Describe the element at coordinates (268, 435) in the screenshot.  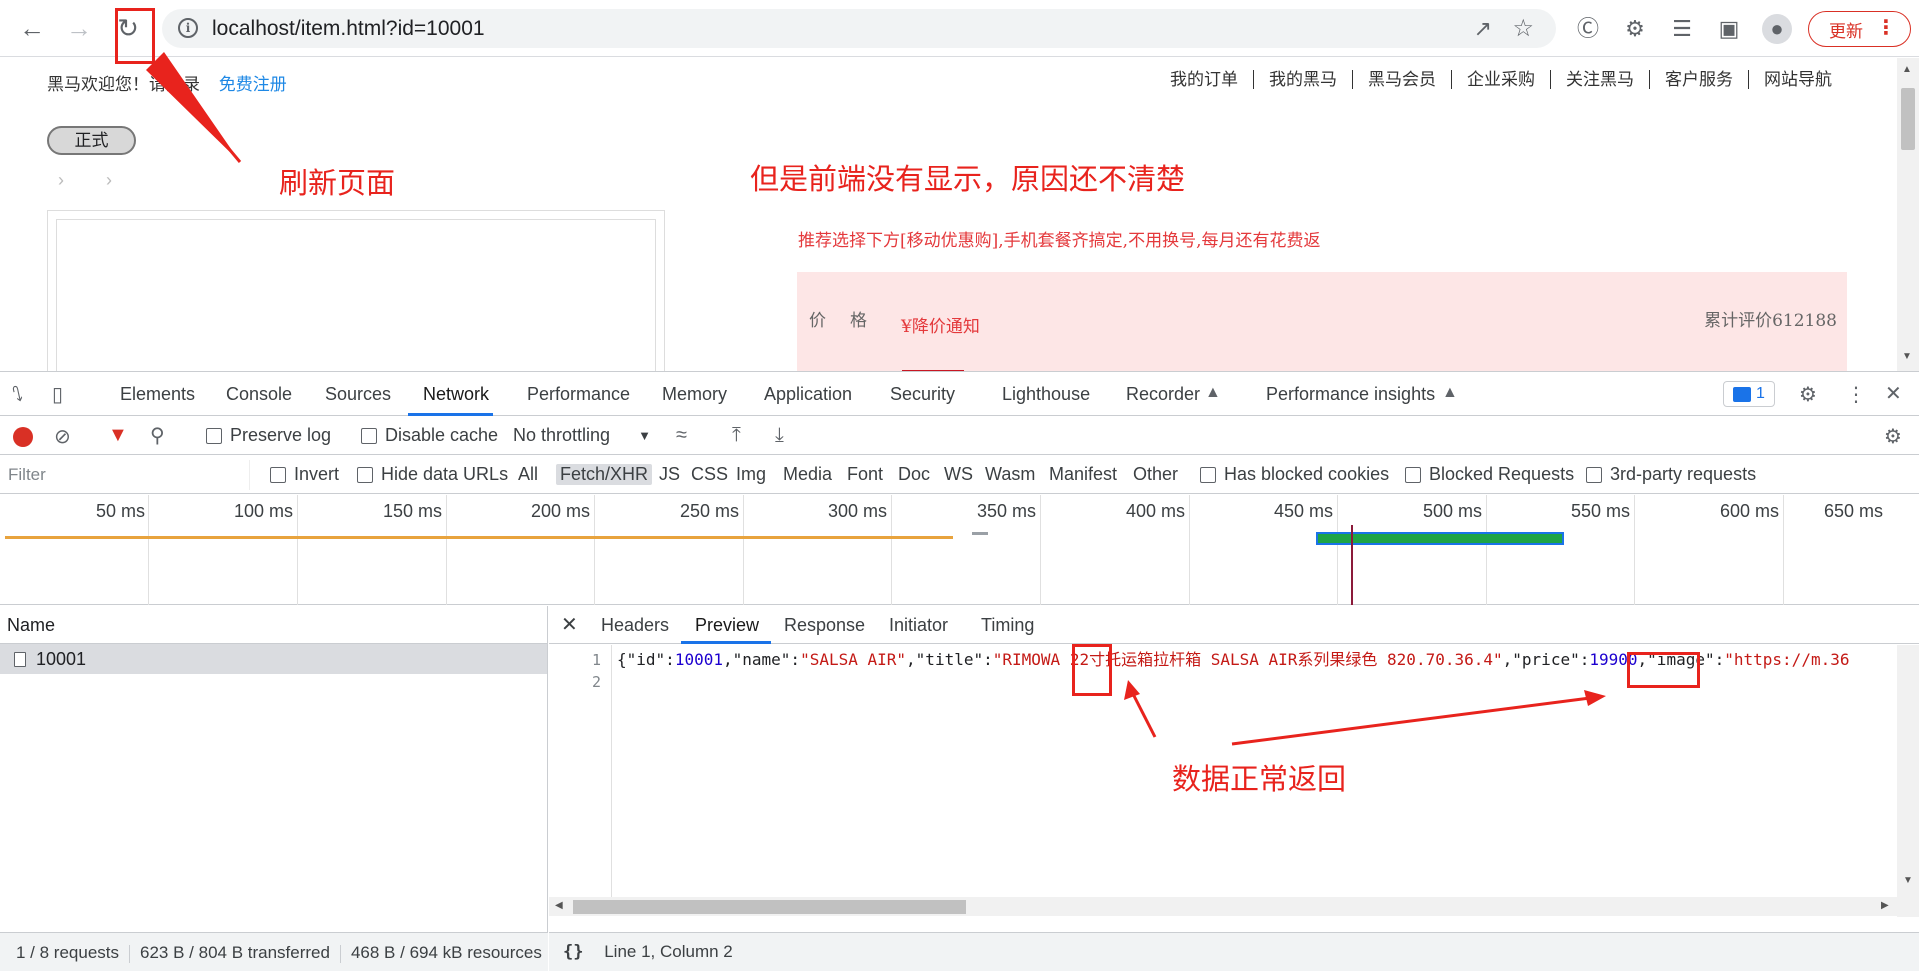
I see `preserve-log-checkbox: Preserve log` at that location.